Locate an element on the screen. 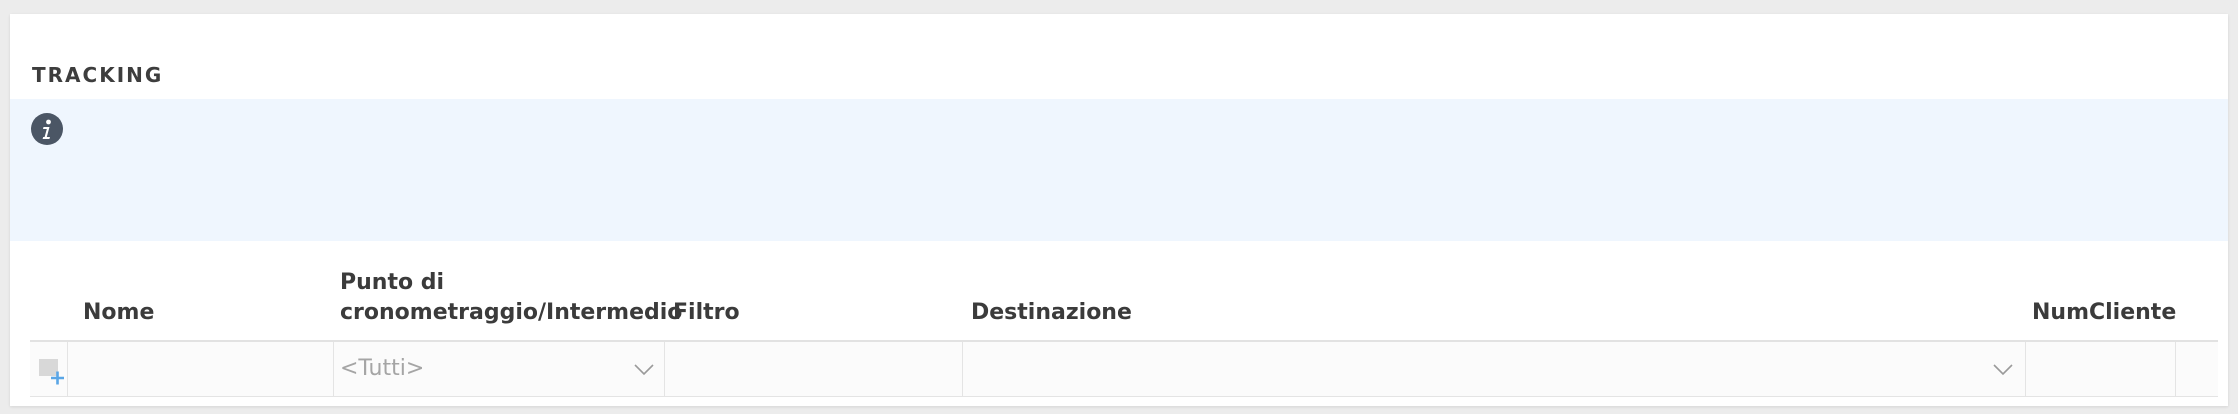 The image size is (2238, 414). filtro-filter-input is located at coordinates (814, 369).